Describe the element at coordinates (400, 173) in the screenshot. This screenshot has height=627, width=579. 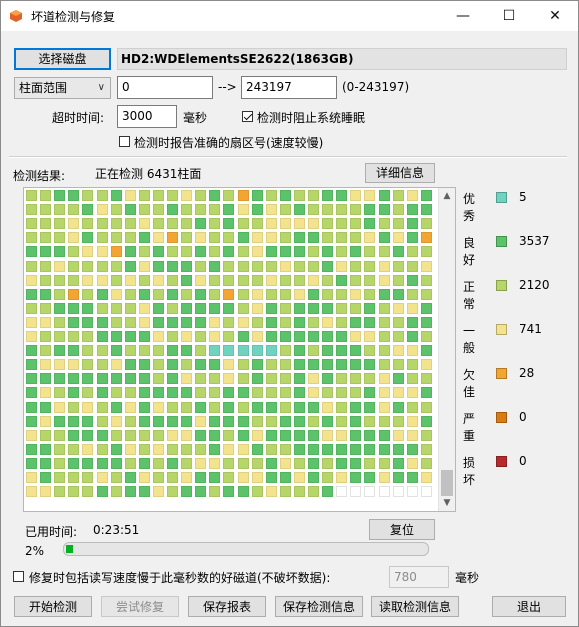
I see `detail-button: 详细信息` at that location.